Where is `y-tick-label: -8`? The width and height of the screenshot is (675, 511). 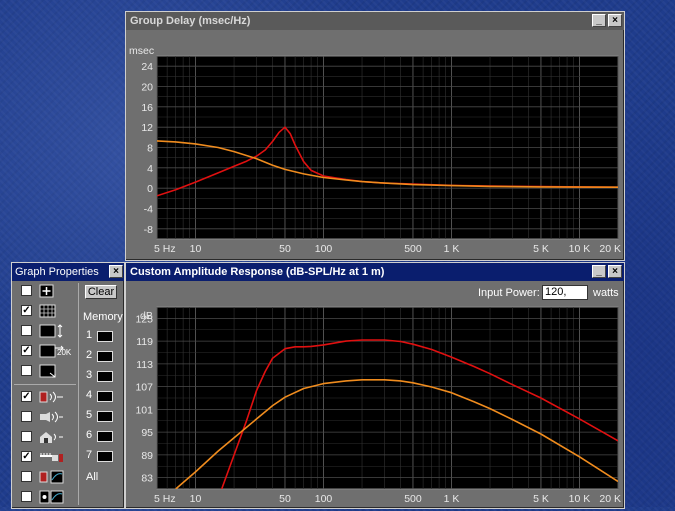
y-tick-label: -8 is located at coordinates (148, 230).